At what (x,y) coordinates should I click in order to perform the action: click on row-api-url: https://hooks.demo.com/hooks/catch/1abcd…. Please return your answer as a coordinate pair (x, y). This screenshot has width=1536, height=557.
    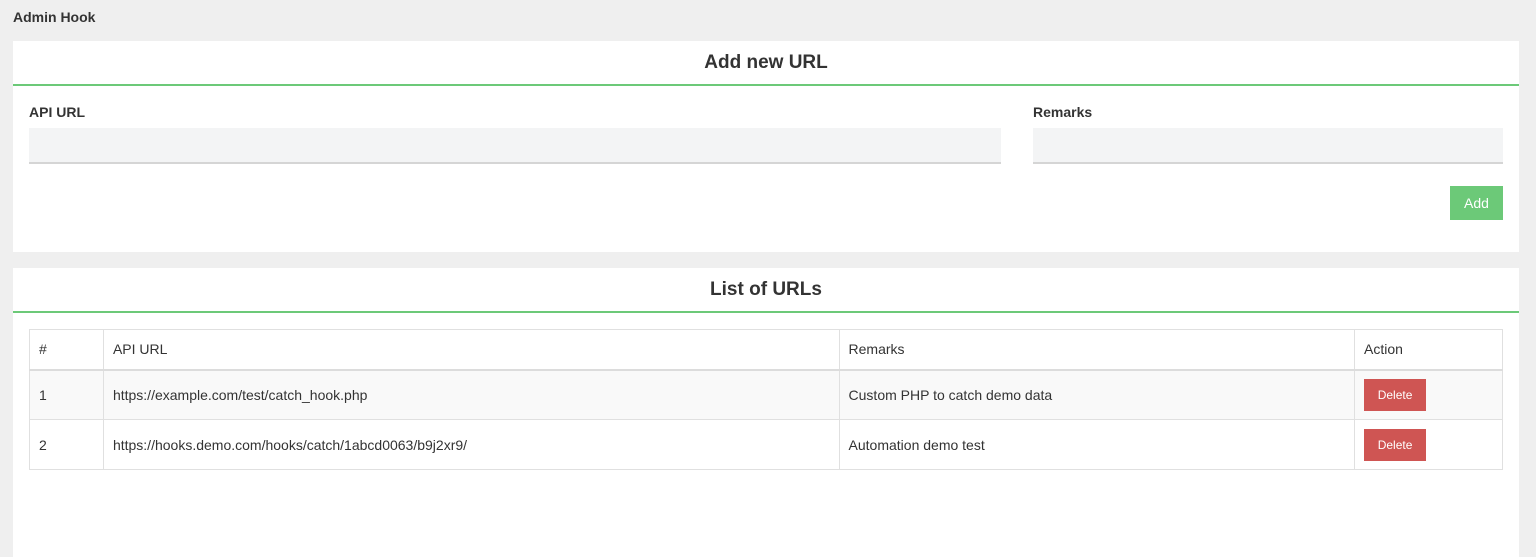
    Looking at the image, I should click on (471, 444).